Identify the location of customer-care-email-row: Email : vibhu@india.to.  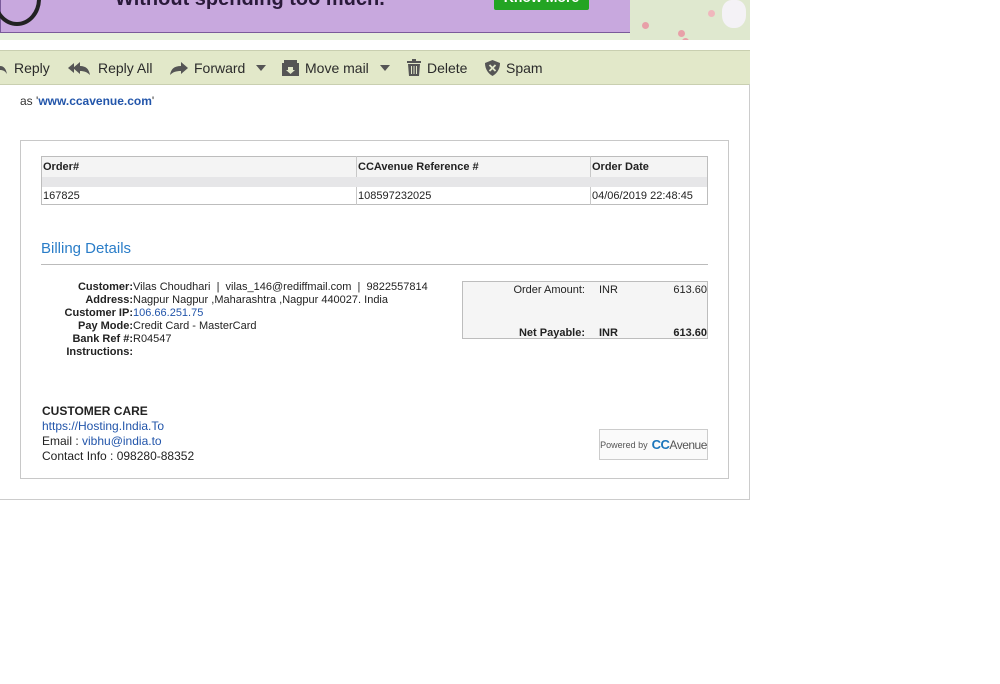
(118, 441).